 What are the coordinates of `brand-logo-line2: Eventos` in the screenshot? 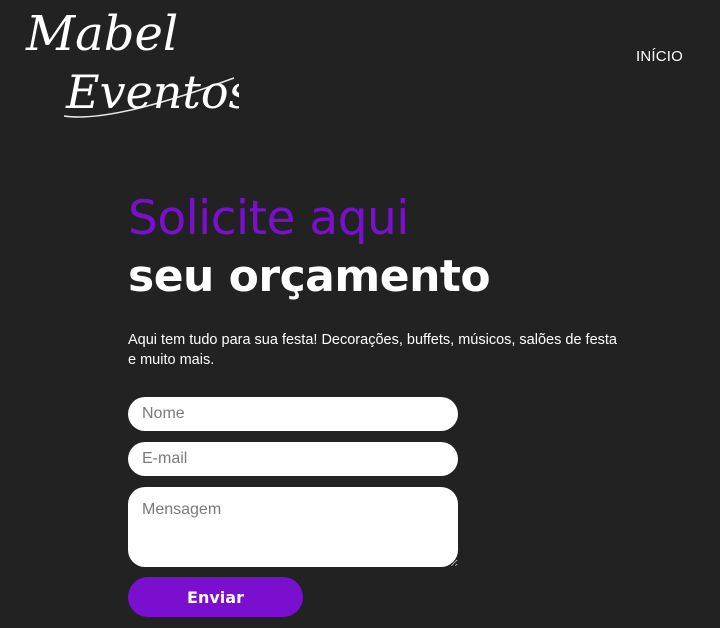 It's located at (152, 92).